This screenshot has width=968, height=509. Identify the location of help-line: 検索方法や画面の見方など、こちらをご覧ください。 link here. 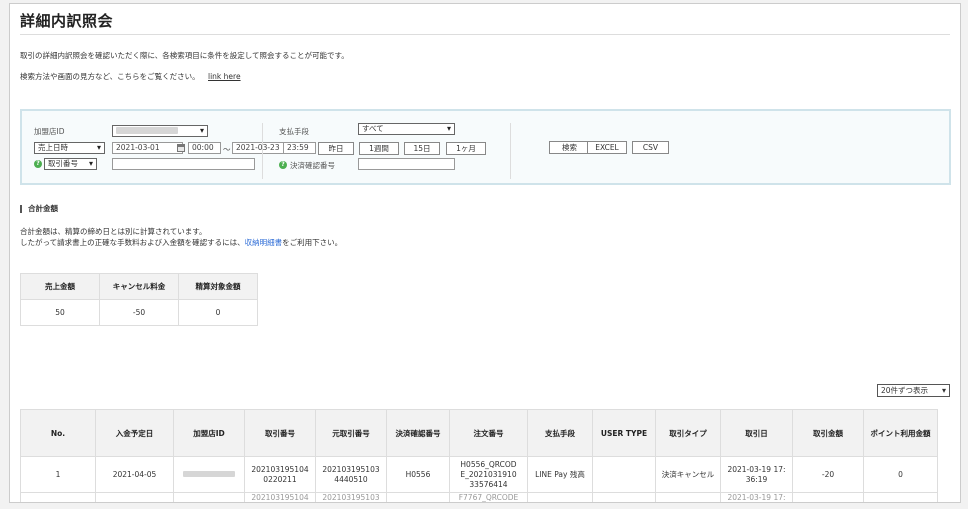
(130, 76).